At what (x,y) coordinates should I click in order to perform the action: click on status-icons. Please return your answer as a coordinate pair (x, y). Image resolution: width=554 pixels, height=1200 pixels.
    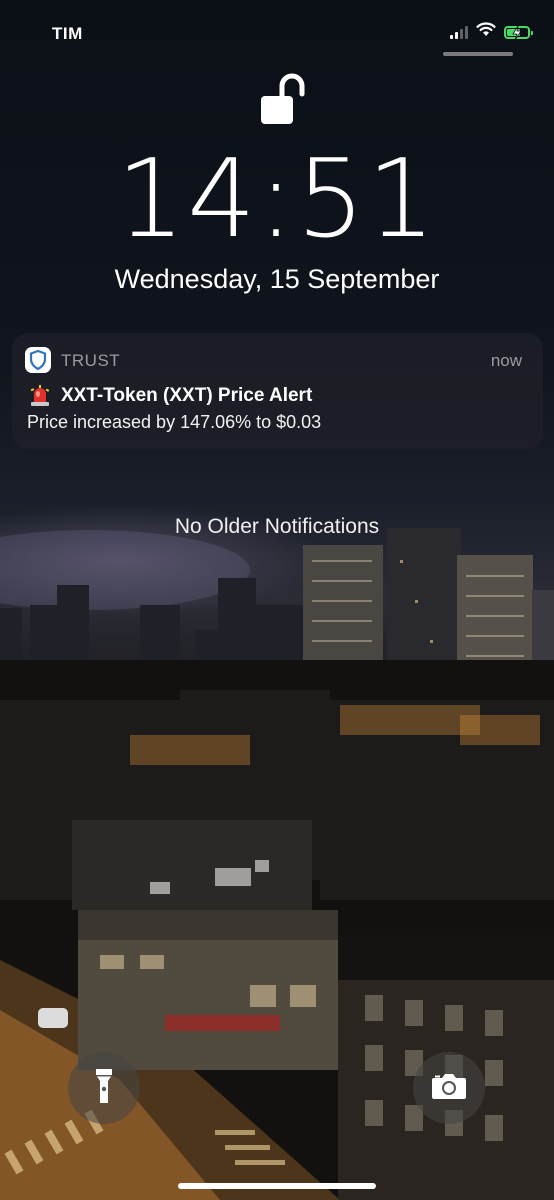
    Looking at the image, I should click on (491, 32).